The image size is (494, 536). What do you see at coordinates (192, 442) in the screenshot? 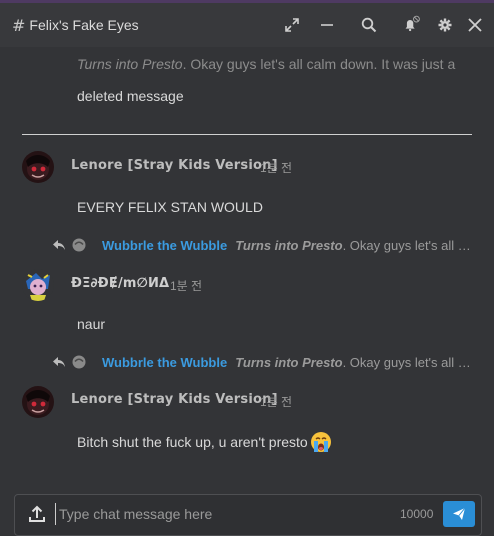
I see `message-text: Bitch shut the fuck up, u aren't presto` at bounding box center [192, 442].